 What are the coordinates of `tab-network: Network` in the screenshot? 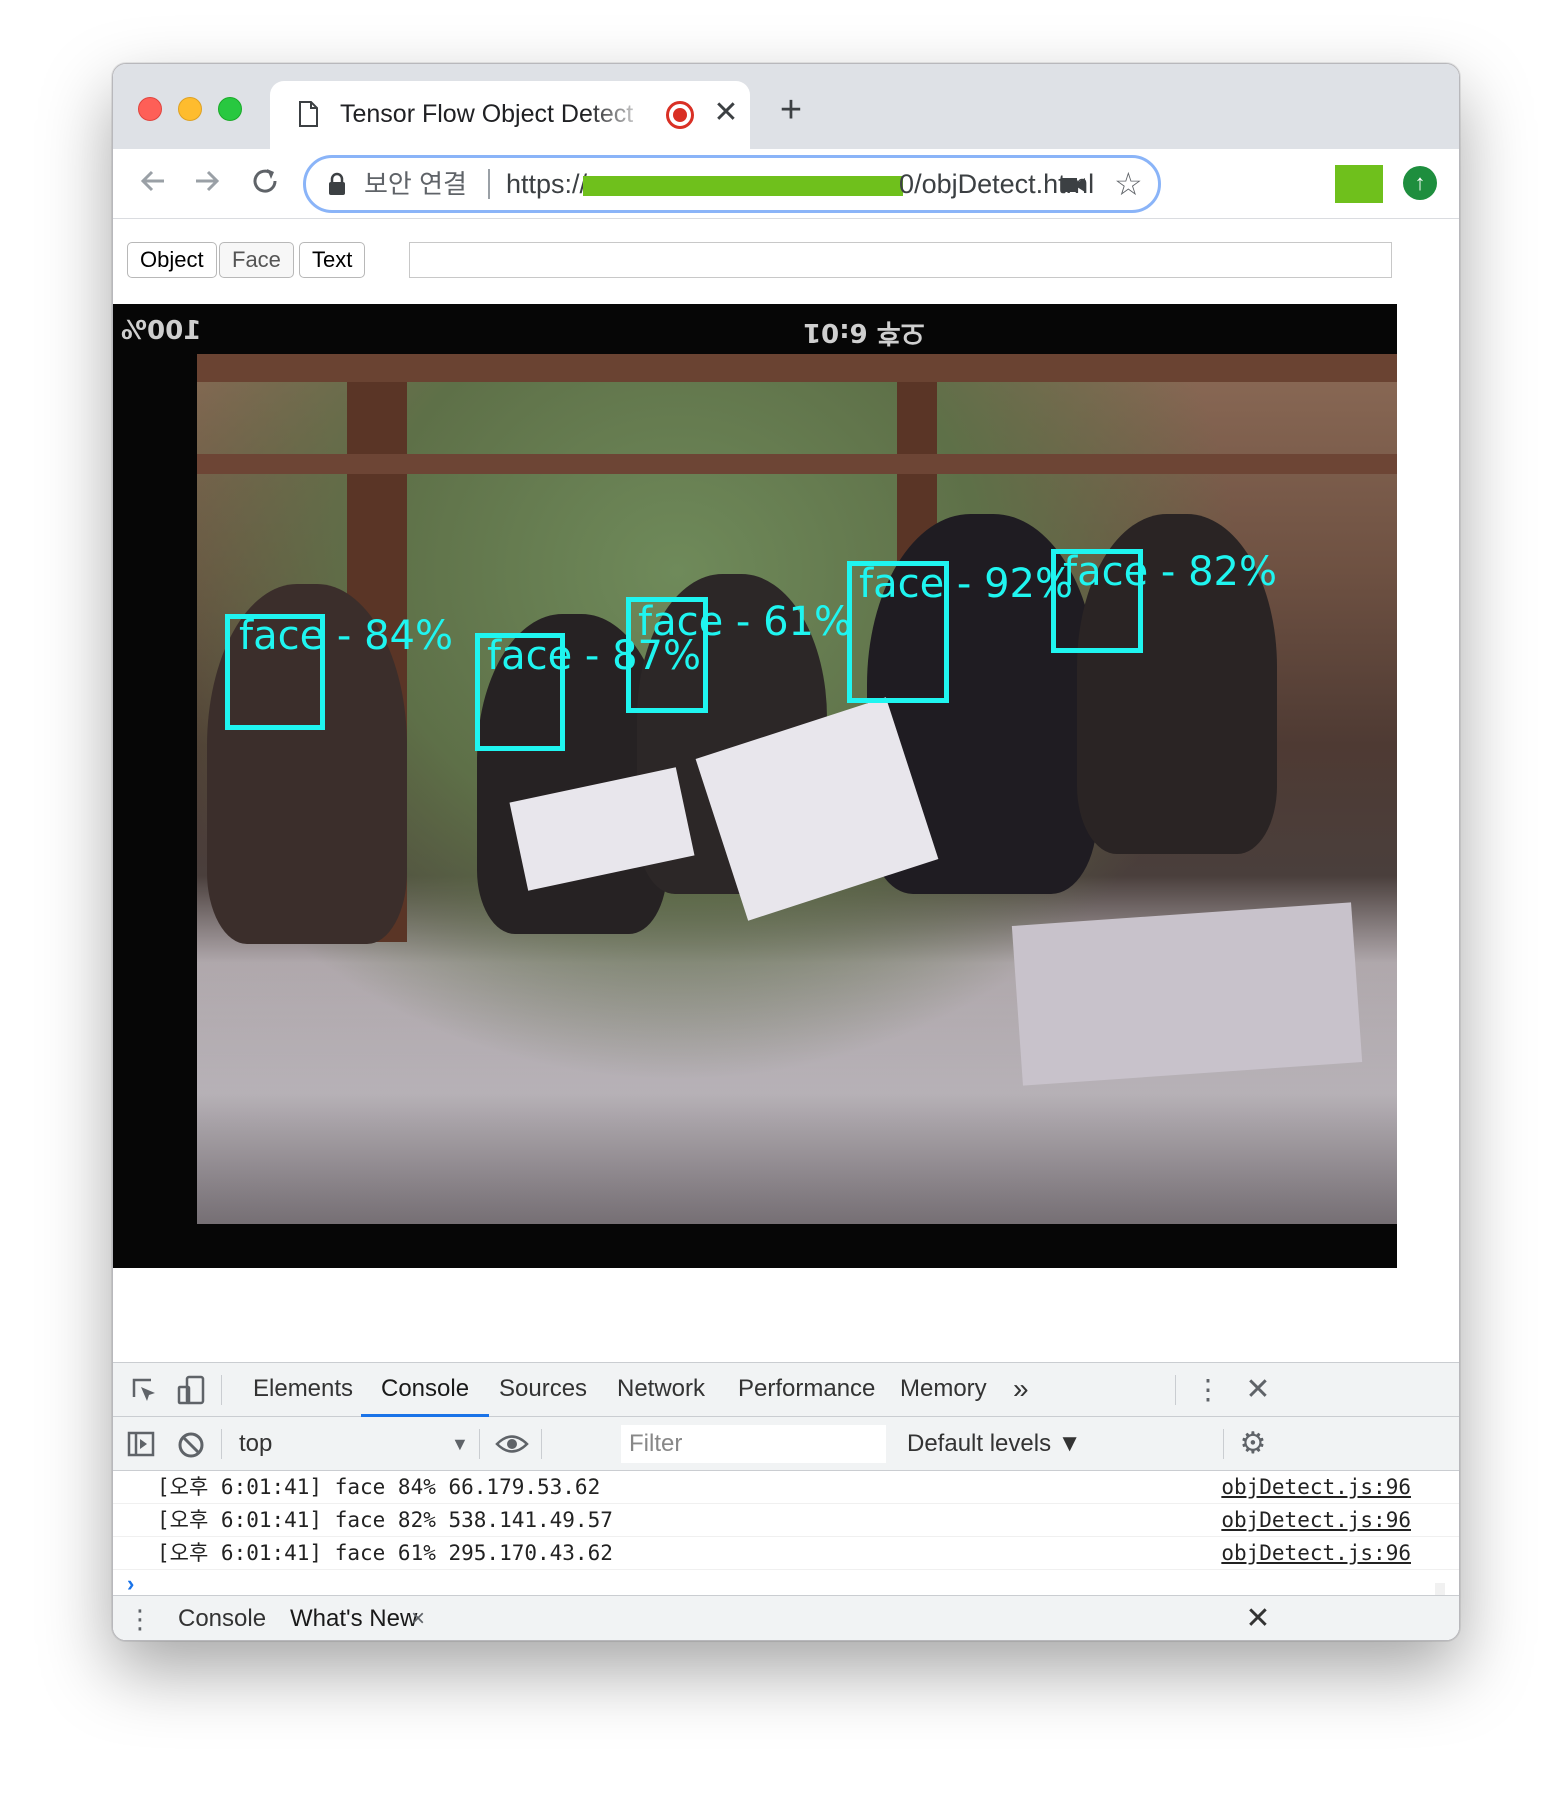 It's located at (661, 1390).